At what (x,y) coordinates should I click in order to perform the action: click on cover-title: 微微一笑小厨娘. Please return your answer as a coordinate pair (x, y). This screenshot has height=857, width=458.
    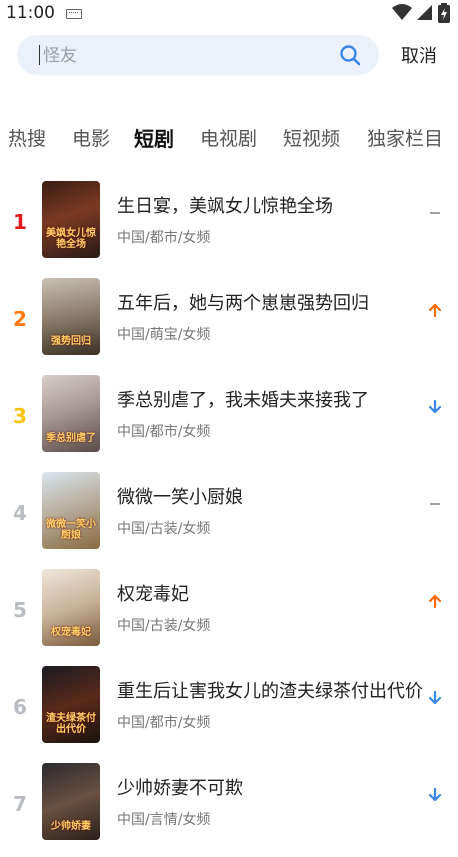
    Looking at the image, I should click on (71, 530).